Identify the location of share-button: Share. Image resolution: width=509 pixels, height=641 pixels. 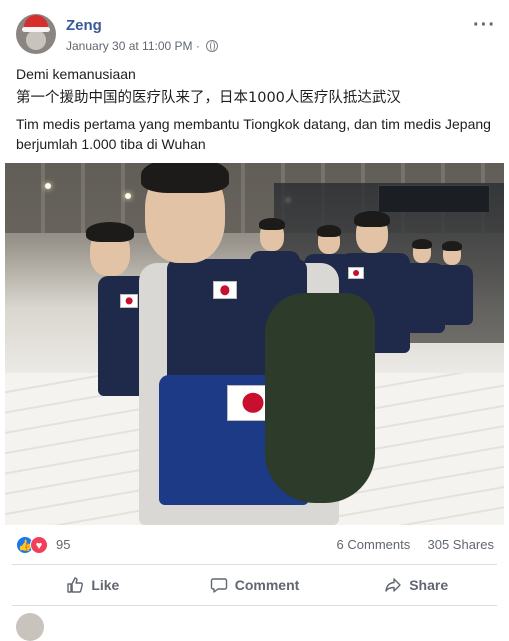
(416, 585).